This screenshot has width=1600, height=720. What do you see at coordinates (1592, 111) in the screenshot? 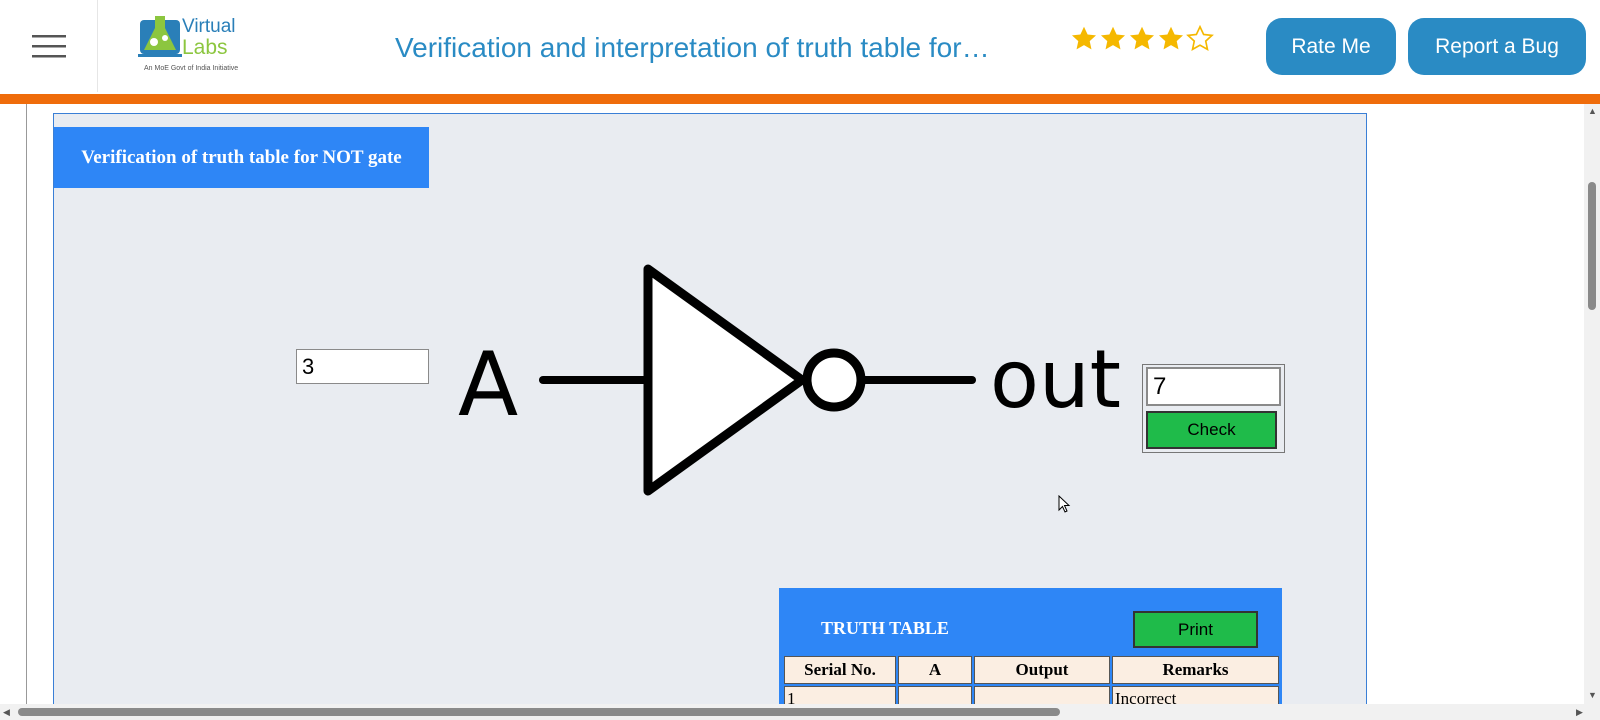
I see `scroll-up-icon: ▲` at bounding box center [1592, 111].